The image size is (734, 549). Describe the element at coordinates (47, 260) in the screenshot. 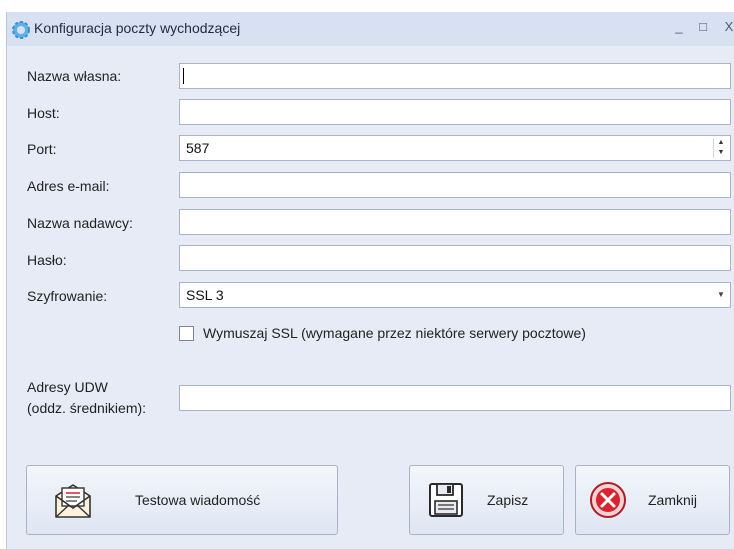

I see `password-label: Hasło:` at that location.